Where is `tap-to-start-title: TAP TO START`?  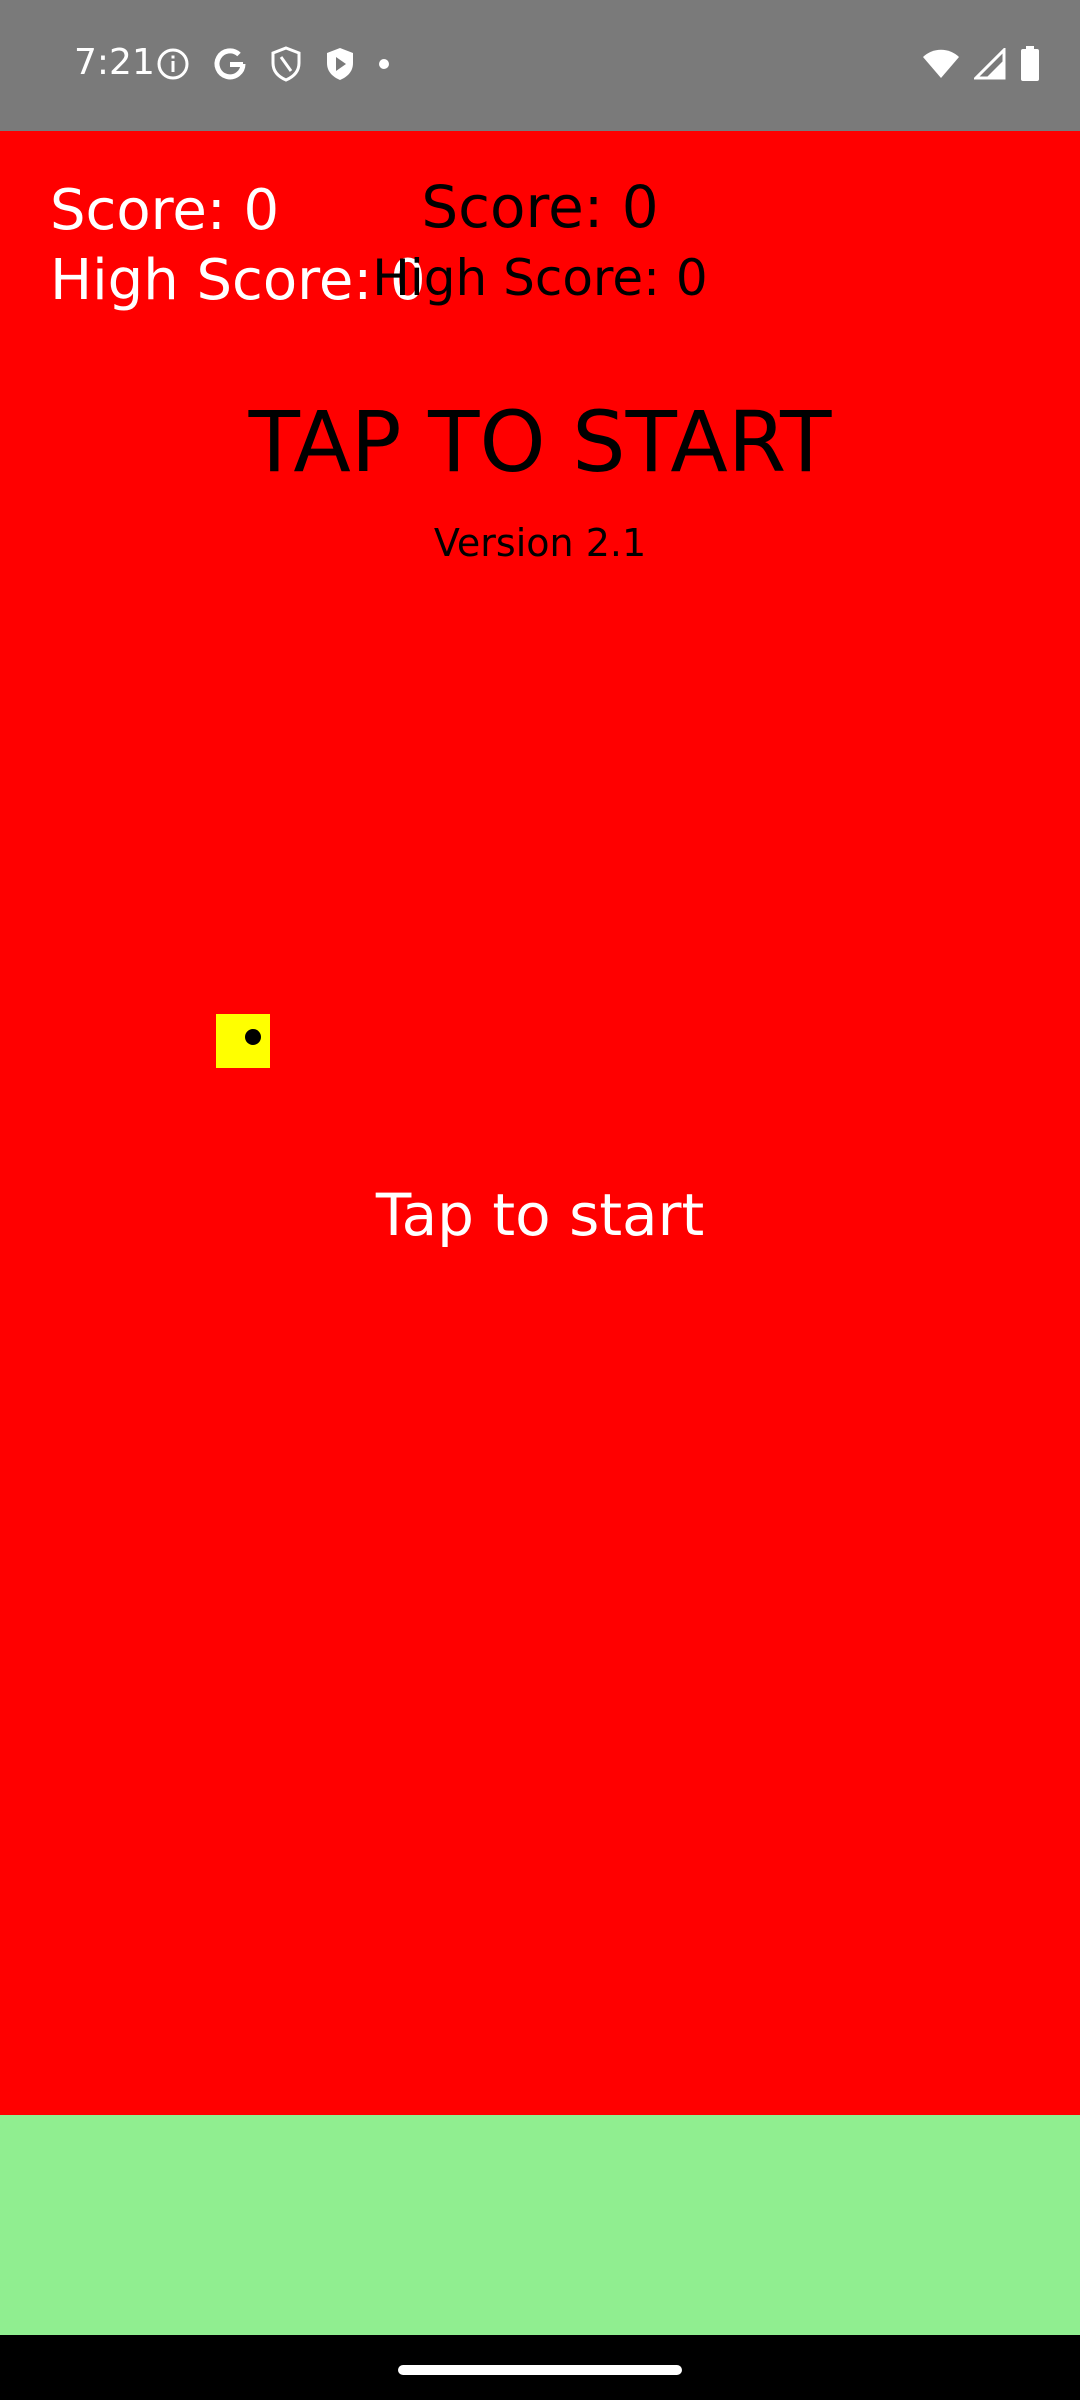 tap-to-start-title: TAP TO START is located at coordinates (540, 442).